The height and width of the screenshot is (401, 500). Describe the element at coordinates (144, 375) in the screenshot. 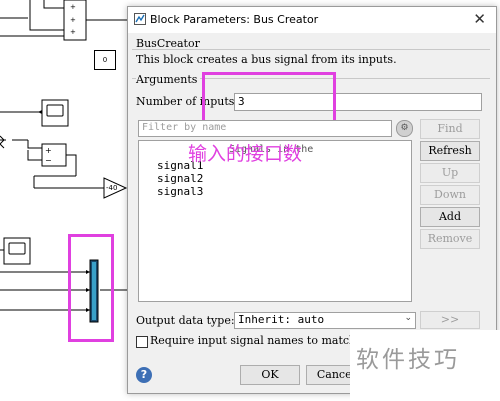

I see `help-icon: ?` at that location.